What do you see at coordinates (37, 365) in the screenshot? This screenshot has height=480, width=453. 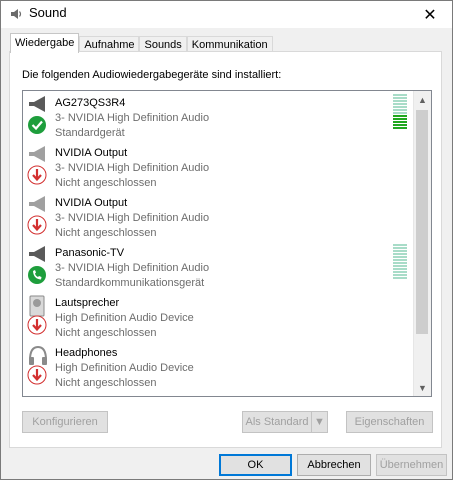 I see `headphones-icon` at bounding box center [37, 365].